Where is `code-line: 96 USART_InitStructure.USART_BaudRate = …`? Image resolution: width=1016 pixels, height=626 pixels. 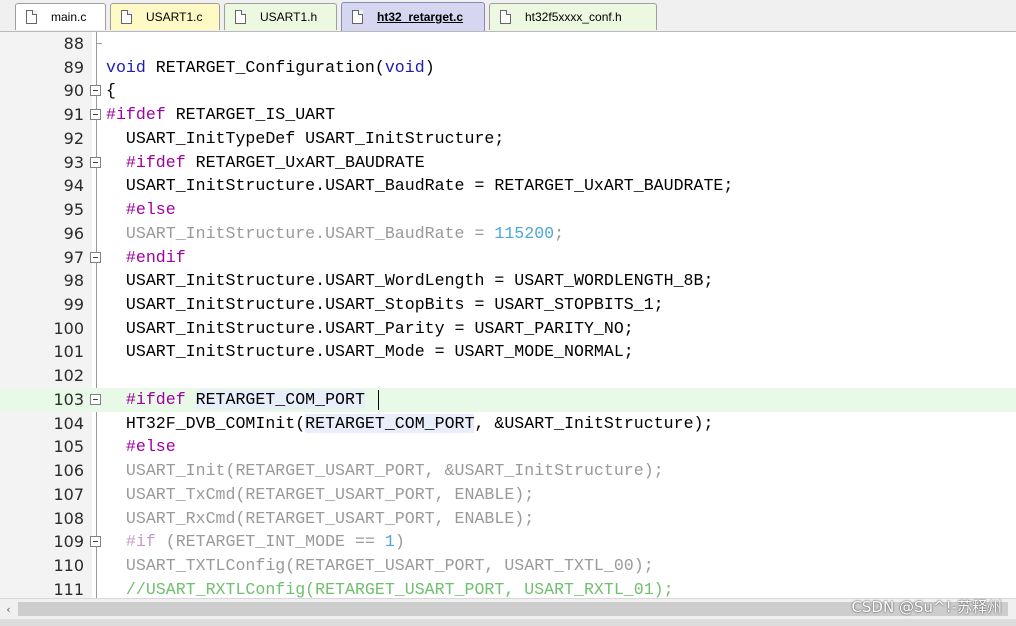 code-line: 96 USART_InitStructure.USART_BaudRate = … is located at coordinates (508, 234).